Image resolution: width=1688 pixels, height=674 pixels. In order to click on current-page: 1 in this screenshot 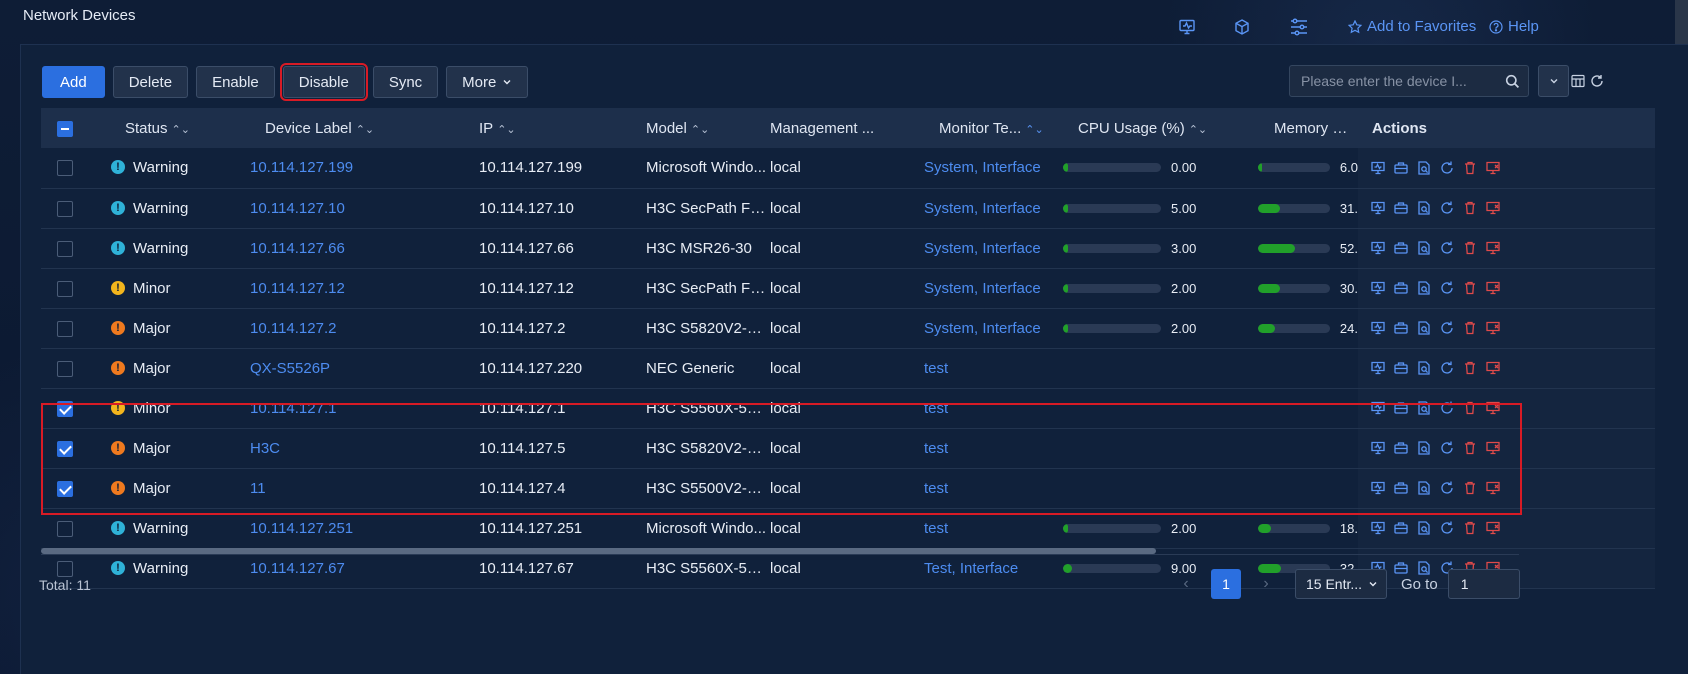, I will do `click(1226, 584)`.